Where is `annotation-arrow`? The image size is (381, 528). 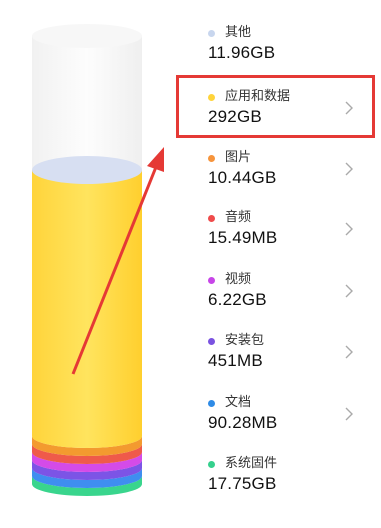
annotation-arrow is located at coordinates (117, 261).